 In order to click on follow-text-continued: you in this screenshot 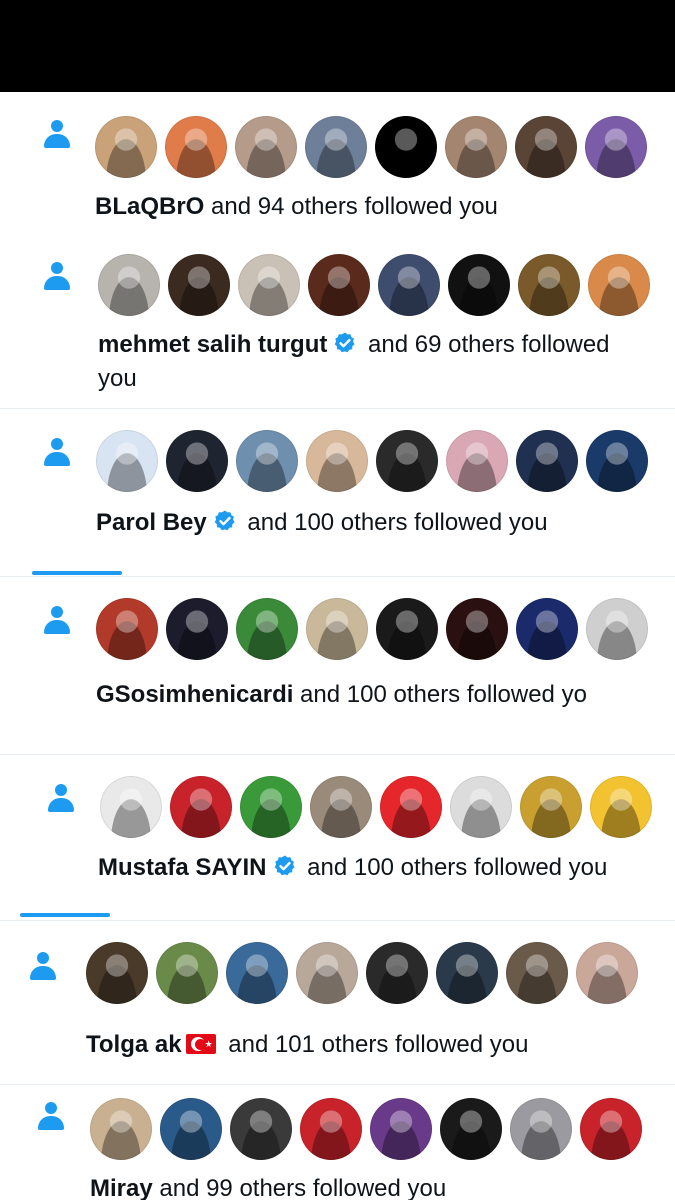, I will do `click(117, 378)`.